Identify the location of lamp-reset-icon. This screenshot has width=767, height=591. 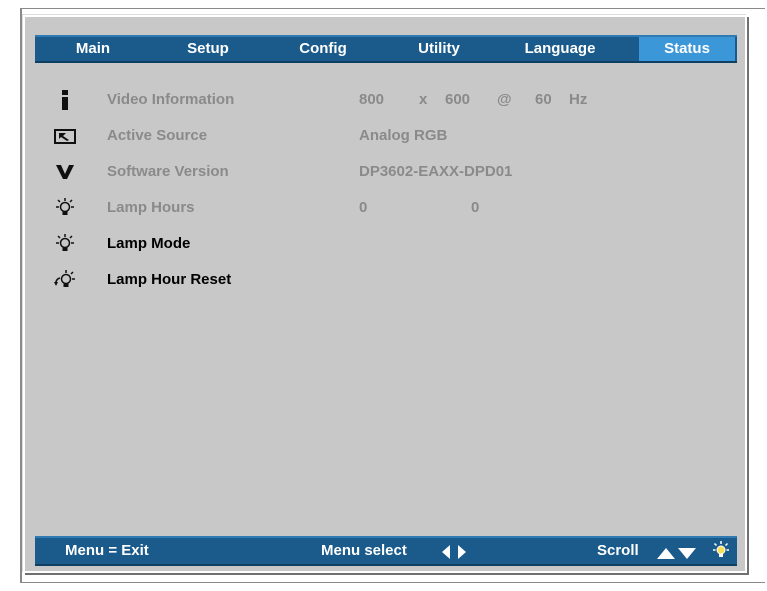
(65, 280).